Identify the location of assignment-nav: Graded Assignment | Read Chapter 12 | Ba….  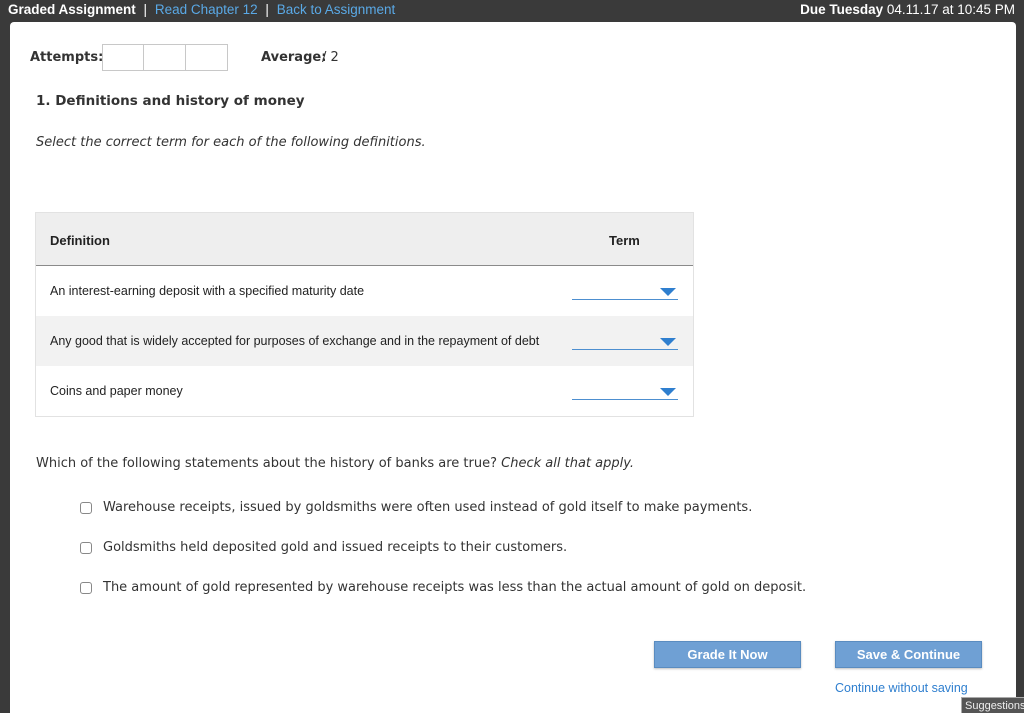
(201, 10).